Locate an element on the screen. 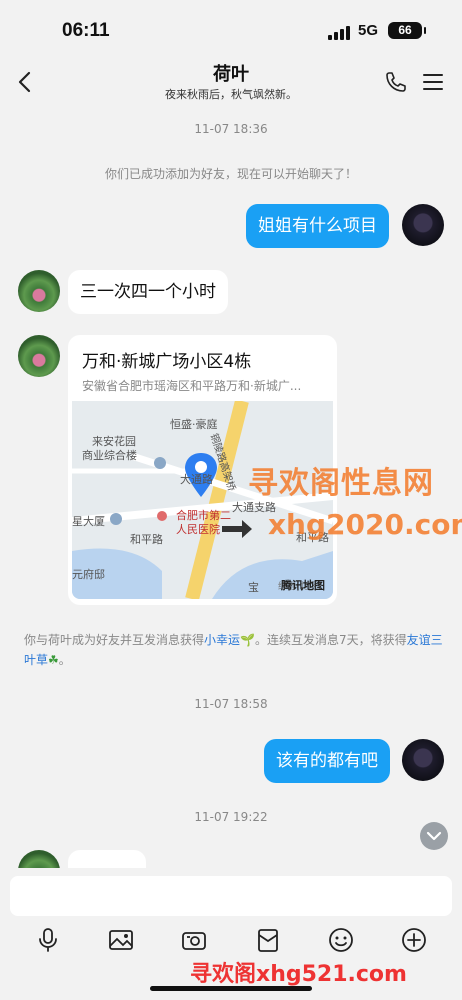  timestamp: 11-07 19:22 is located at coordinates (231, 817).